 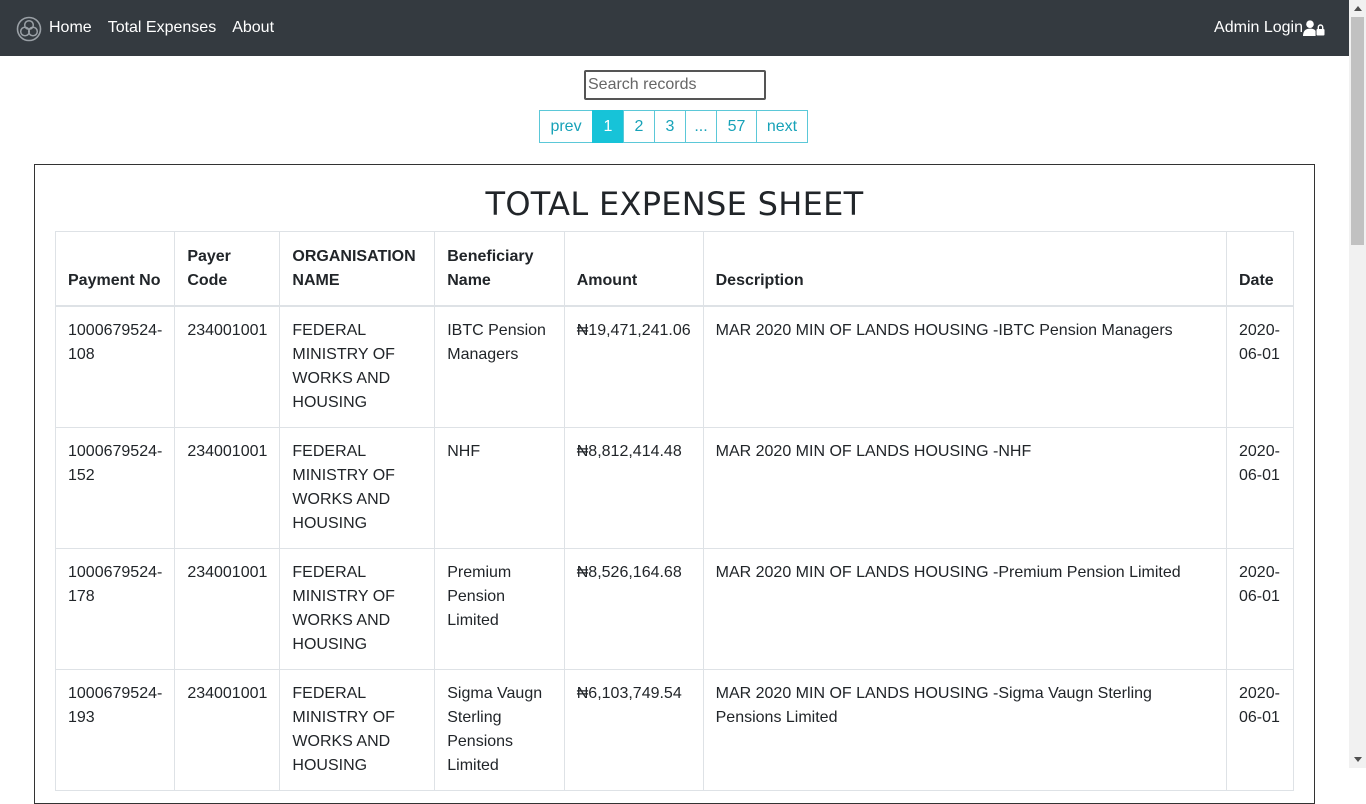 I want to click on cell-payment-no: 1000679524-108, so click(x=115, y=366).